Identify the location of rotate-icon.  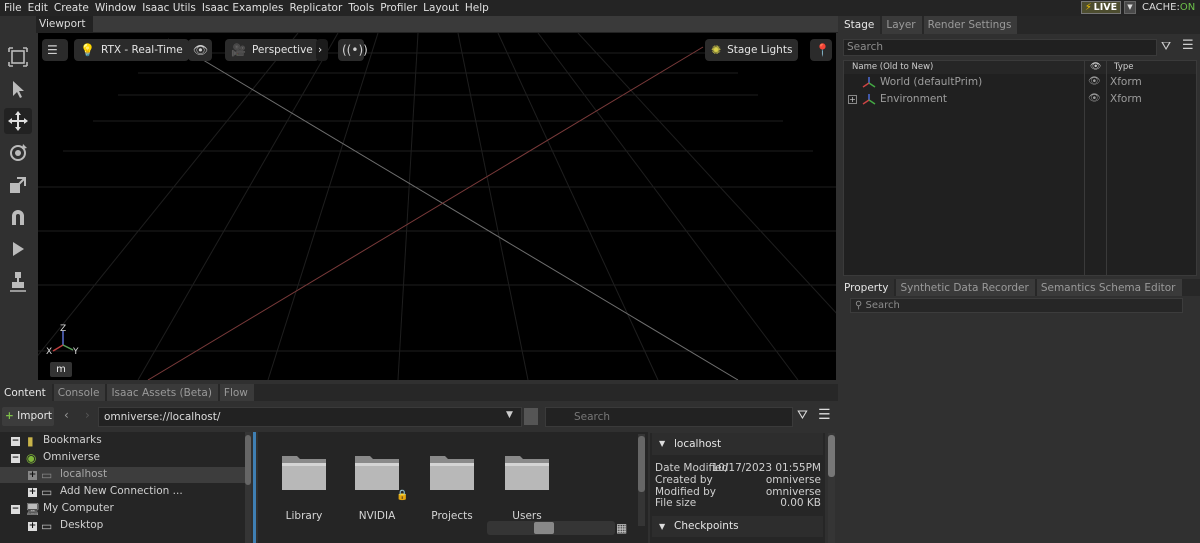
(18, 153).